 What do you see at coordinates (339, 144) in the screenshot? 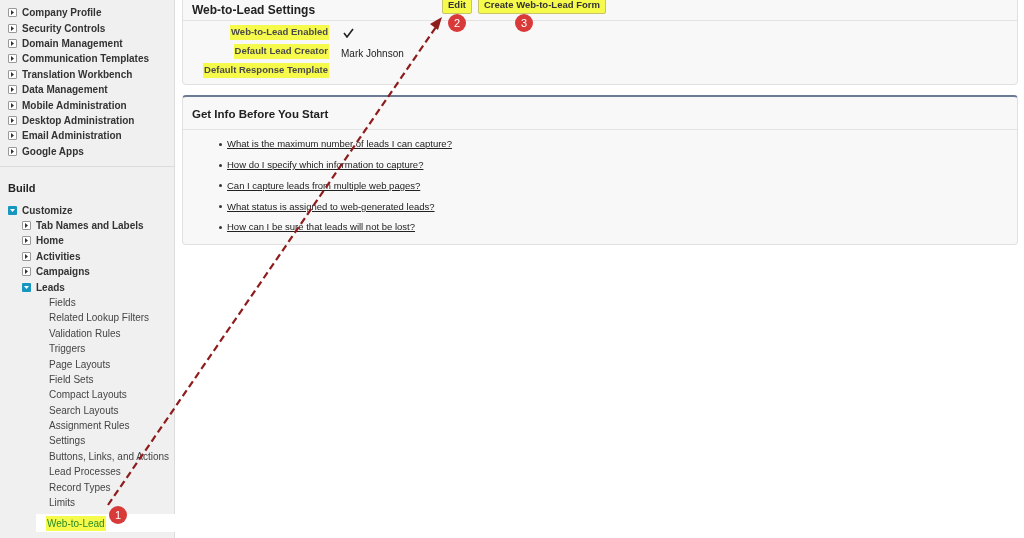
I see `help-link: What is the maximum number of leads I can capture?` at bounding box center [339, 144].